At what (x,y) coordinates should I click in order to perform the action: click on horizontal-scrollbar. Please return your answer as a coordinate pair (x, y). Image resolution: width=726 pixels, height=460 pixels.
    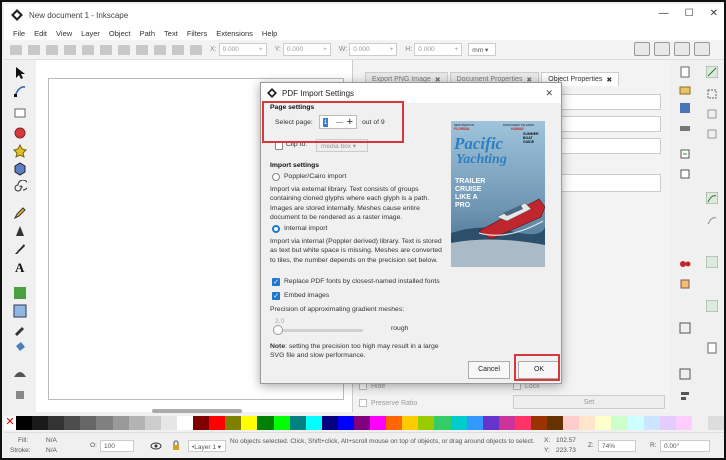
    Looking at the image, I should click on (197, 411).